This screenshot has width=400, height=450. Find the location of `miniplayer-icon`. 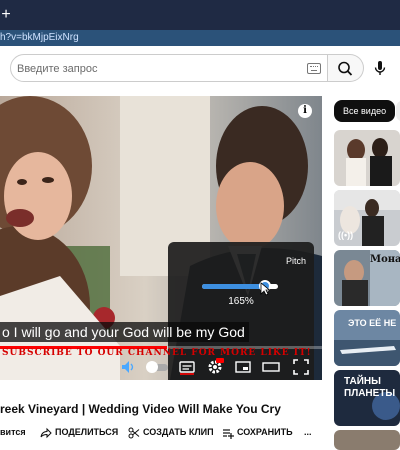

miniplayer-icon is located at coordinates (243, 367).